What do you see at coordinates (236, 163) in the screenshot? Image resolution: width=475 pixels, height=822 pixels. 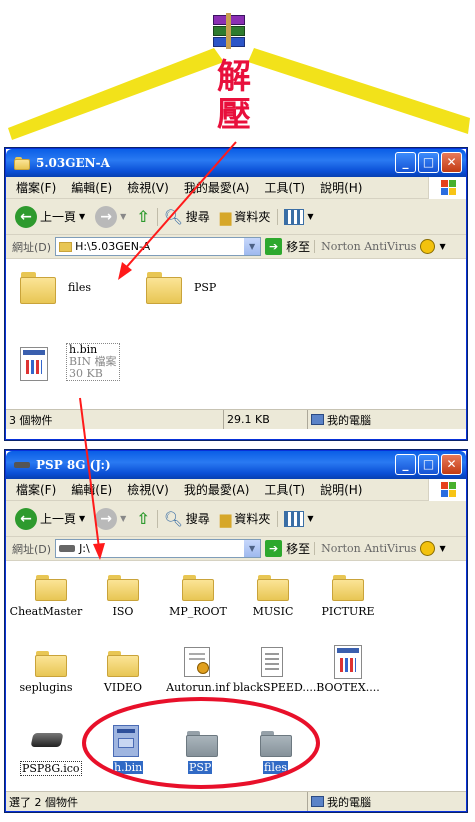 I see `title-bar: 5.03GEN-A _ □ ✕` at bounding box center [236, 163].